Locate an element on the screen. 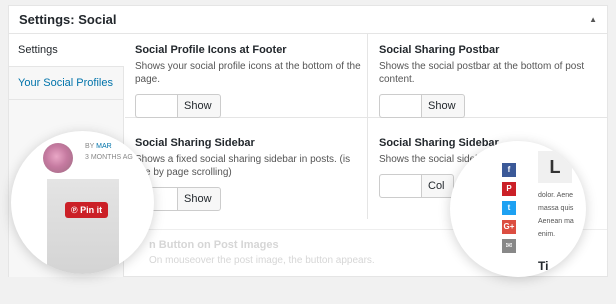 The image size is (616, 304). avatar is located at coordinates (58, 158).